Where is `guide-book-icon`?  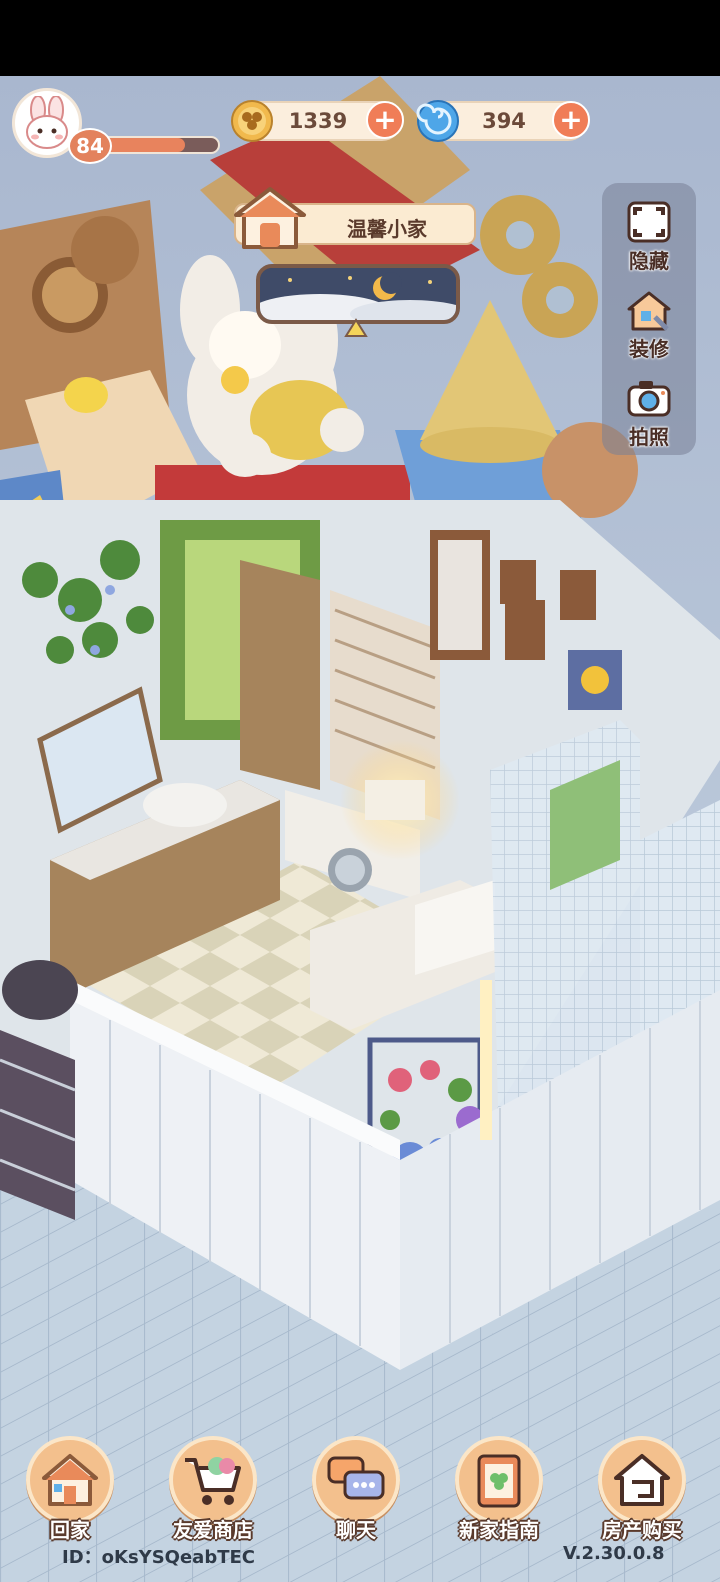 guide-book-icon is located at coordinates (499, 1481).